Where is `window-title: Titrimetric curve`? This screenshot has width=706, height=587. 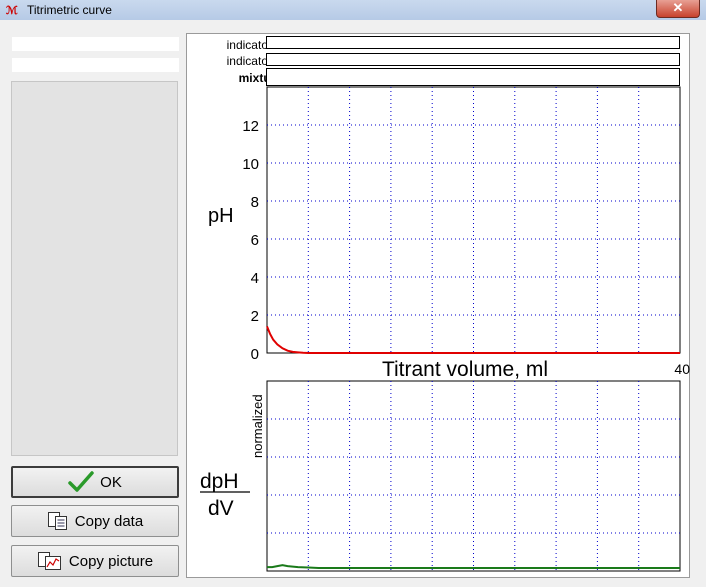 window-title: Titrimetric curve is located at coordinates (69, 10).